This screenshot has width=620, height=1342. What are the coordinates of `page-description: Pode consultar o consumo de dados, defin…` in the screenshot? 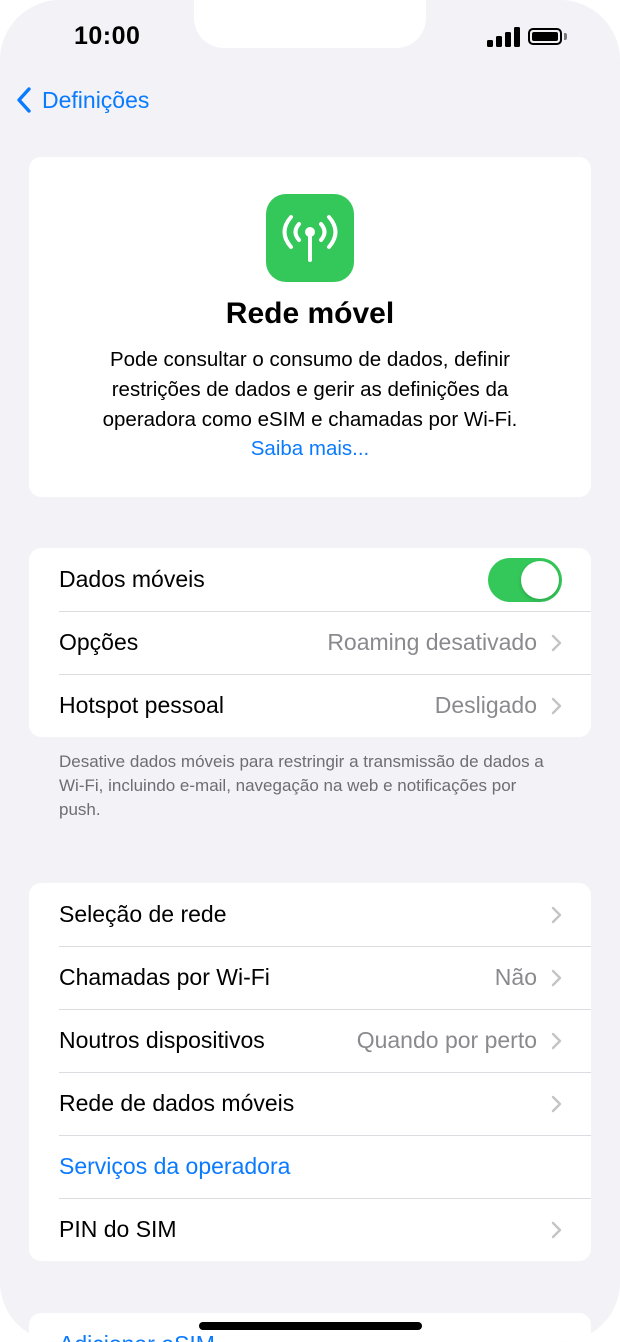 It's located at (310, 389).